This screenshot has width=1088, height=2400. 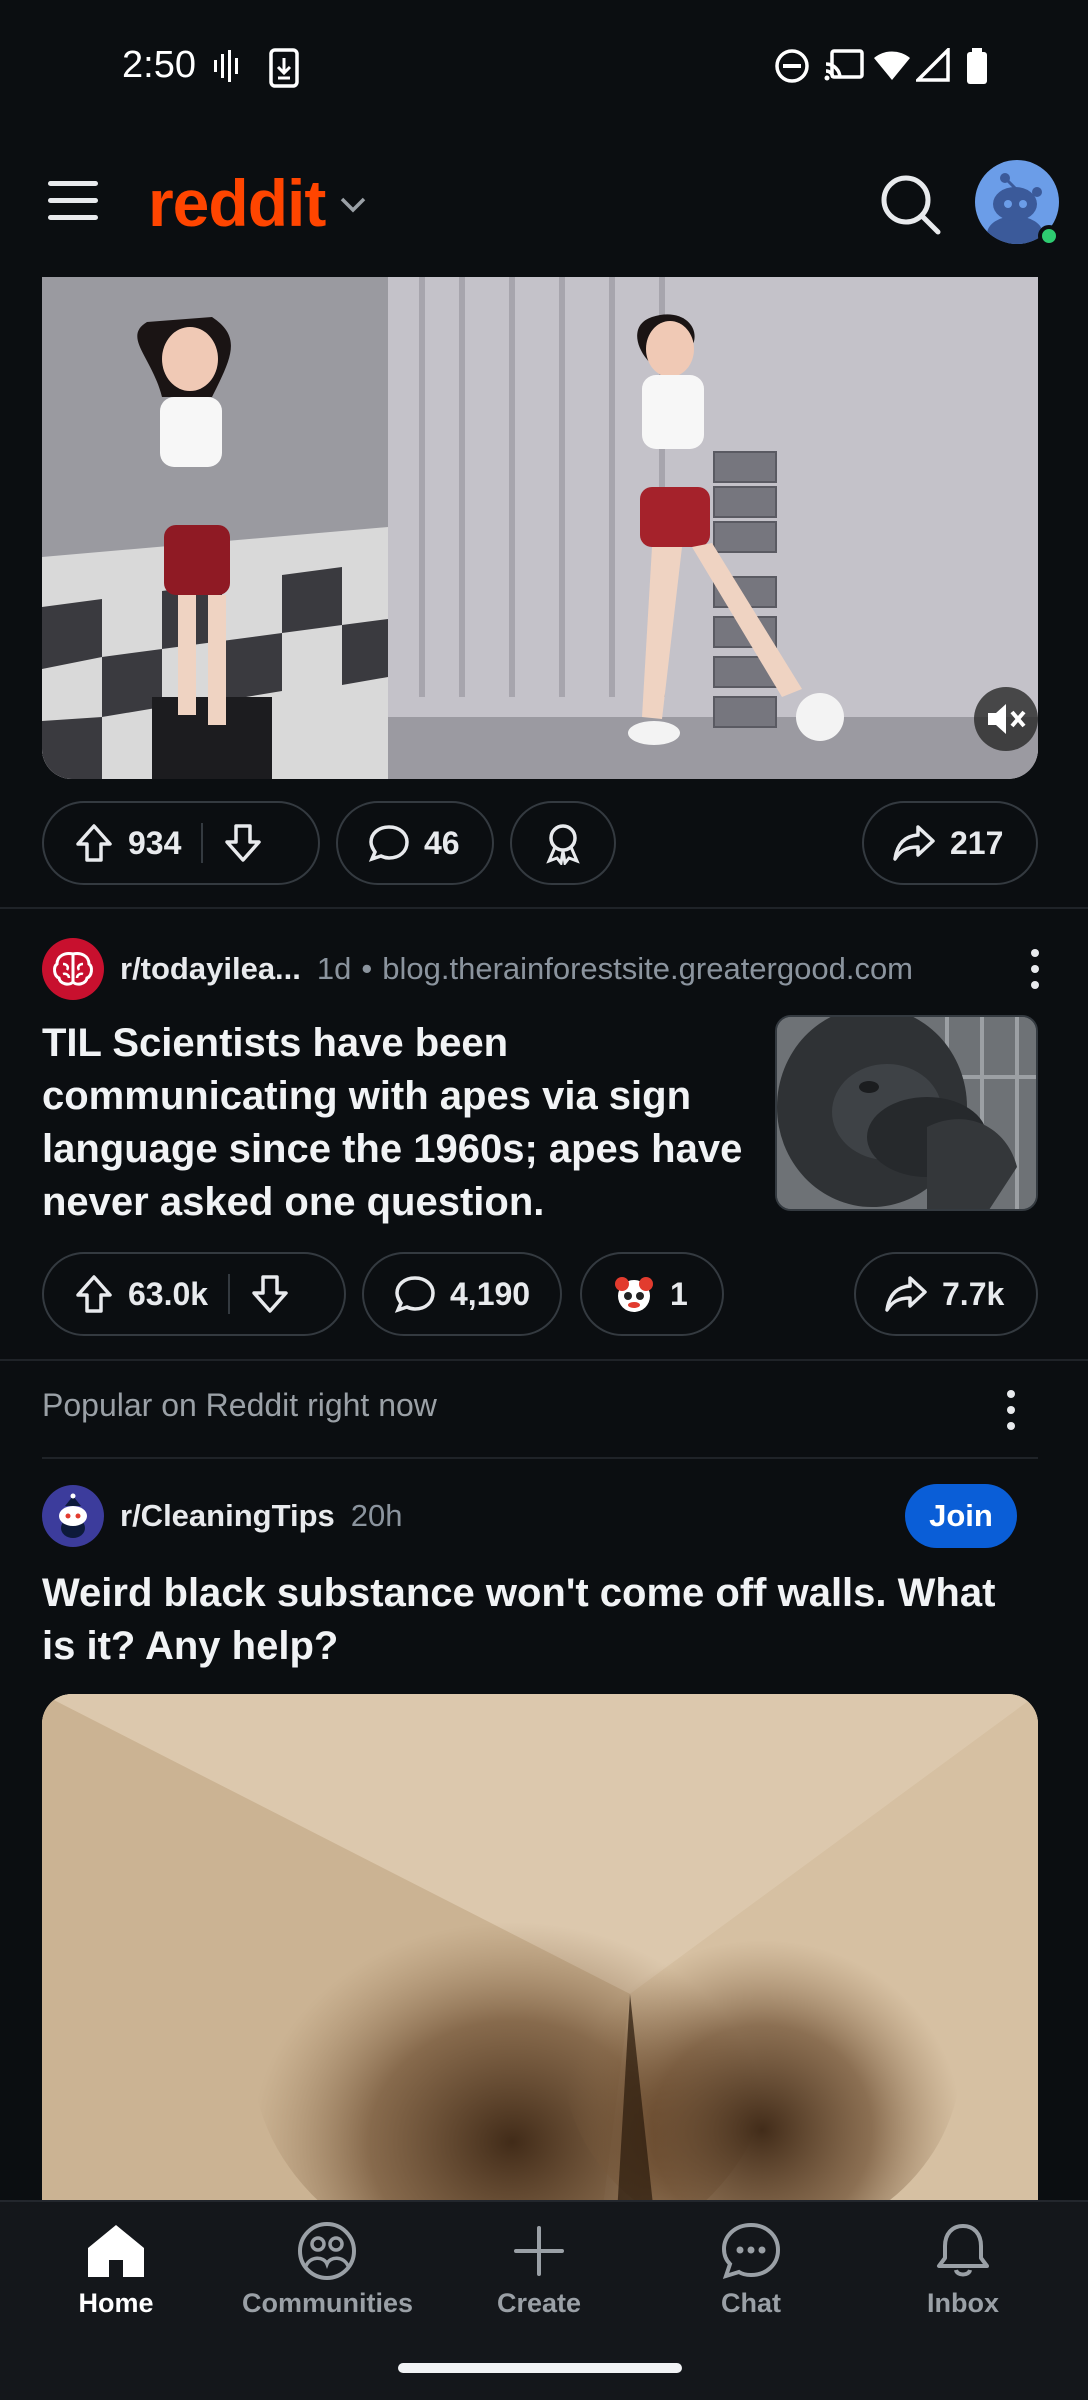 I want to click on upvote-count: 63.0k, so click(x=168, y=1293).